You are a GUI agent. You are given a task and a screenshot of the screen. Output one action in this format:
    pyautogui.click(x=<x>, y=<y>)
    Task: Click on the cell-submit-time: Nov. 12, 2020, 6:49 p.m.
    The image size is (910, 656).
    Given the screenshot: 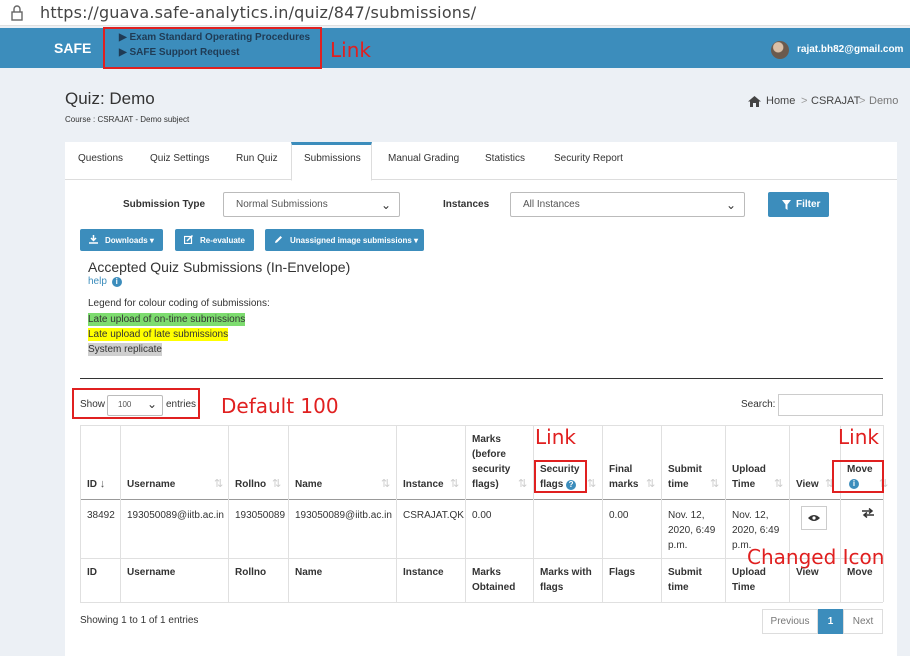 What is the action you would take?
    pyautogui.click(x=692, y=530)
    